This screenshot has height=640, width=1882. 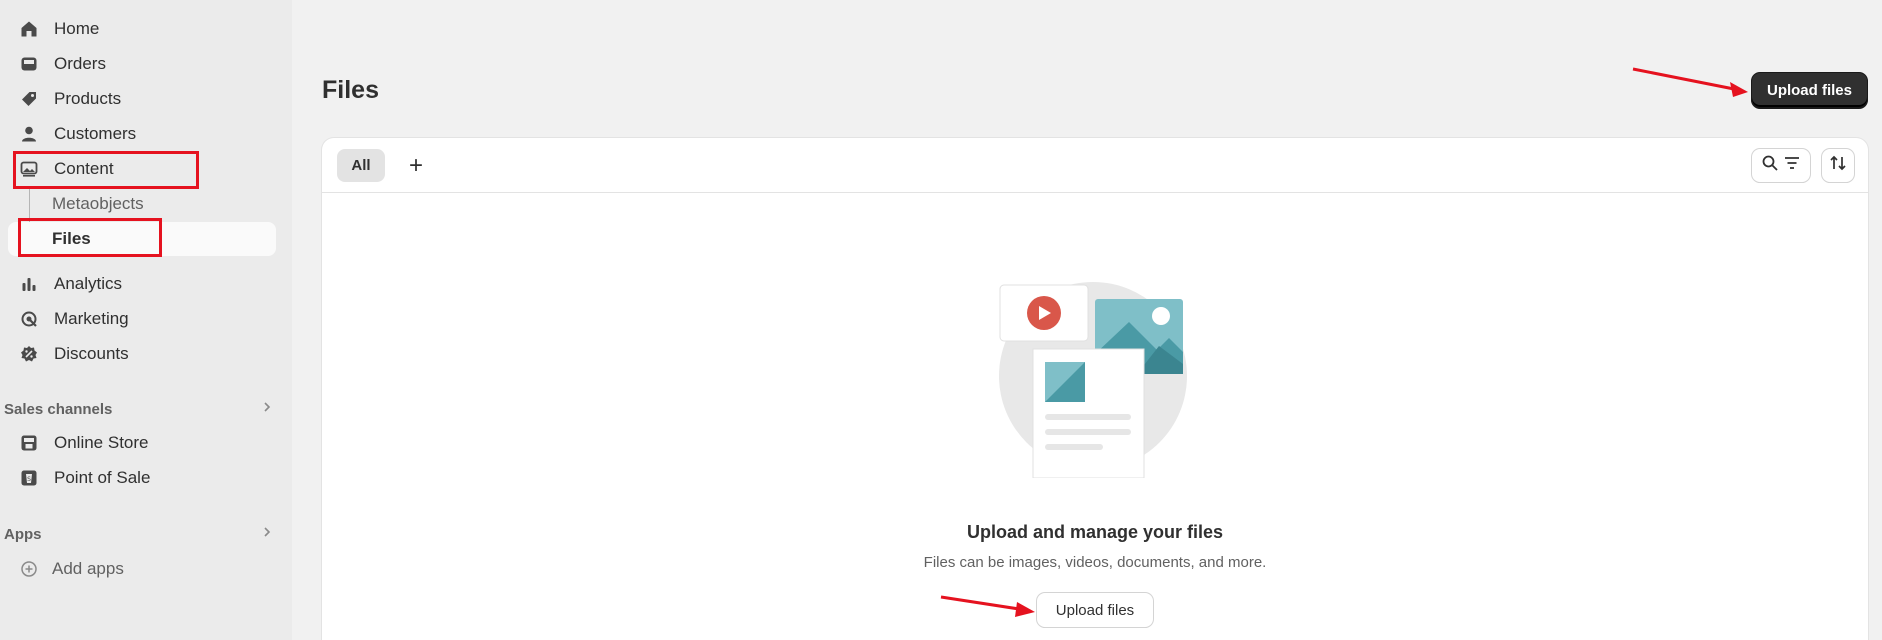 I want to click on upload-files-button: Upload files, so click(x=1809, y=90).